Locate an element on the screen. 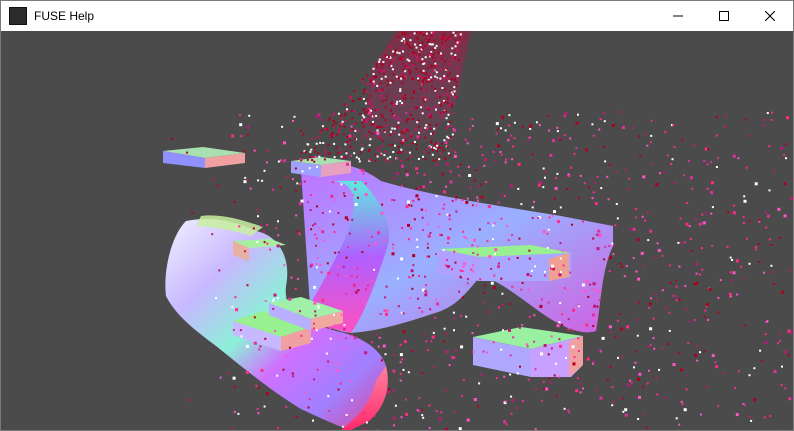 This screenshot has width=794, height=431. close-button is located at coordinates (770, 16).